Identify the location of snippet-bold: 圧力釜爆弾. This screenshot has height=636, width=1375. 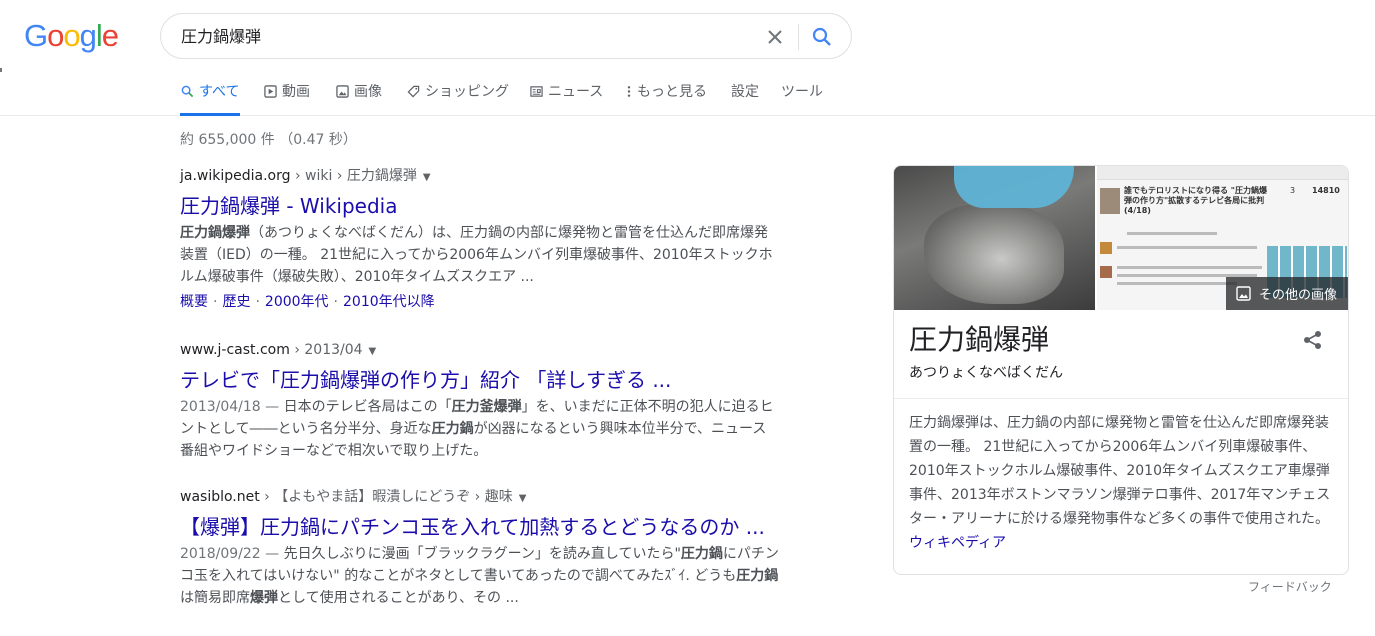
(486, 407).